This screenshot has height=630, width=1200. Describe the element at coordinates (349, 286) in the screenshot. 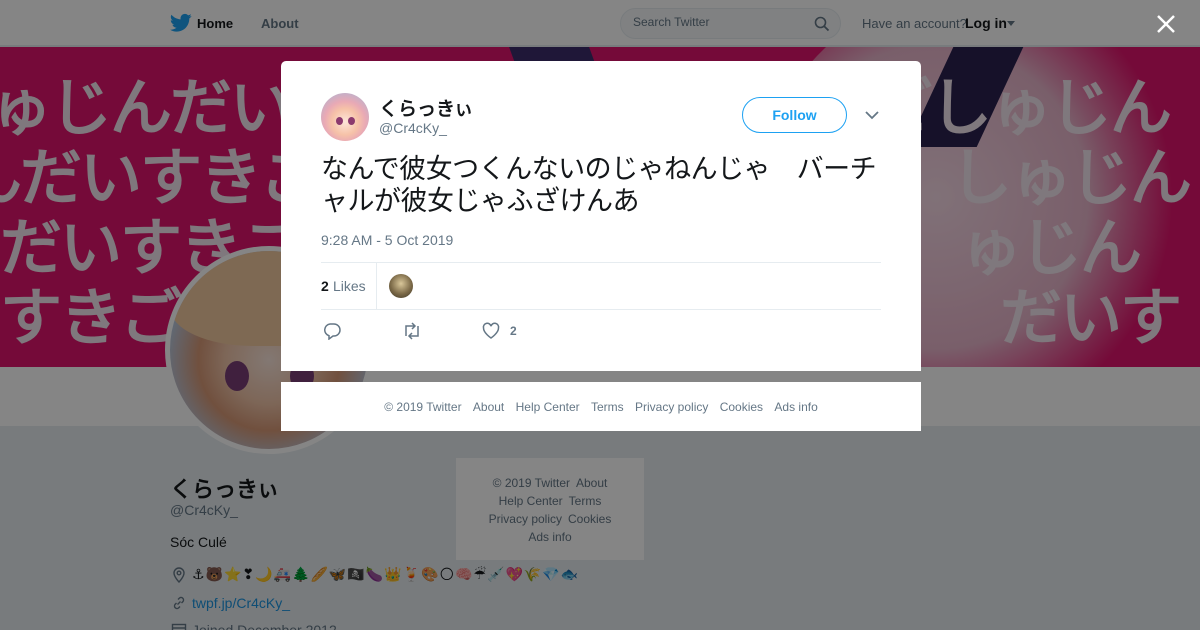

I see `likes-label: Likes` at that location.